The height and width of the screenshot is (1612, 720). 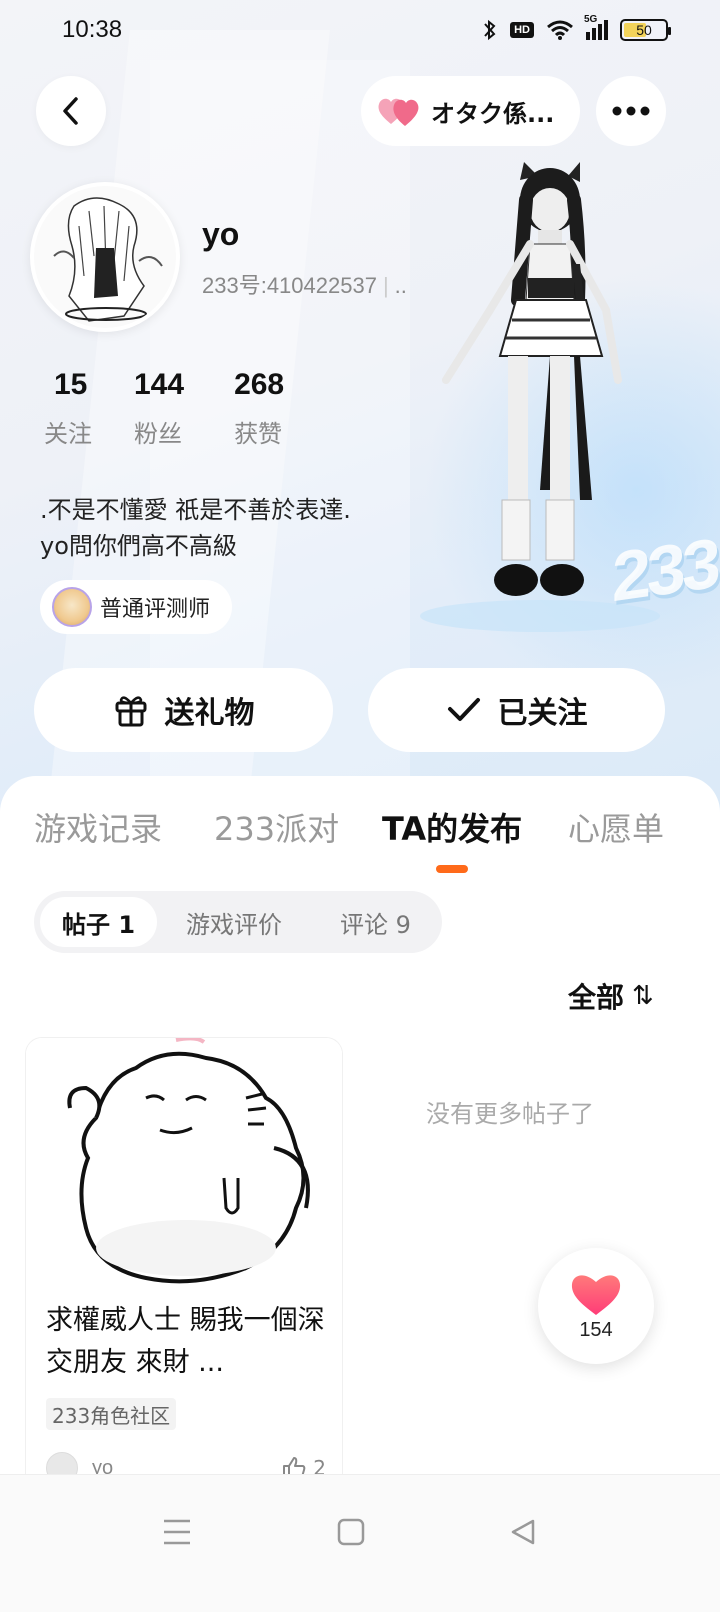 I want to click on profile-like-button: 154, so click(x=596, y=1306).